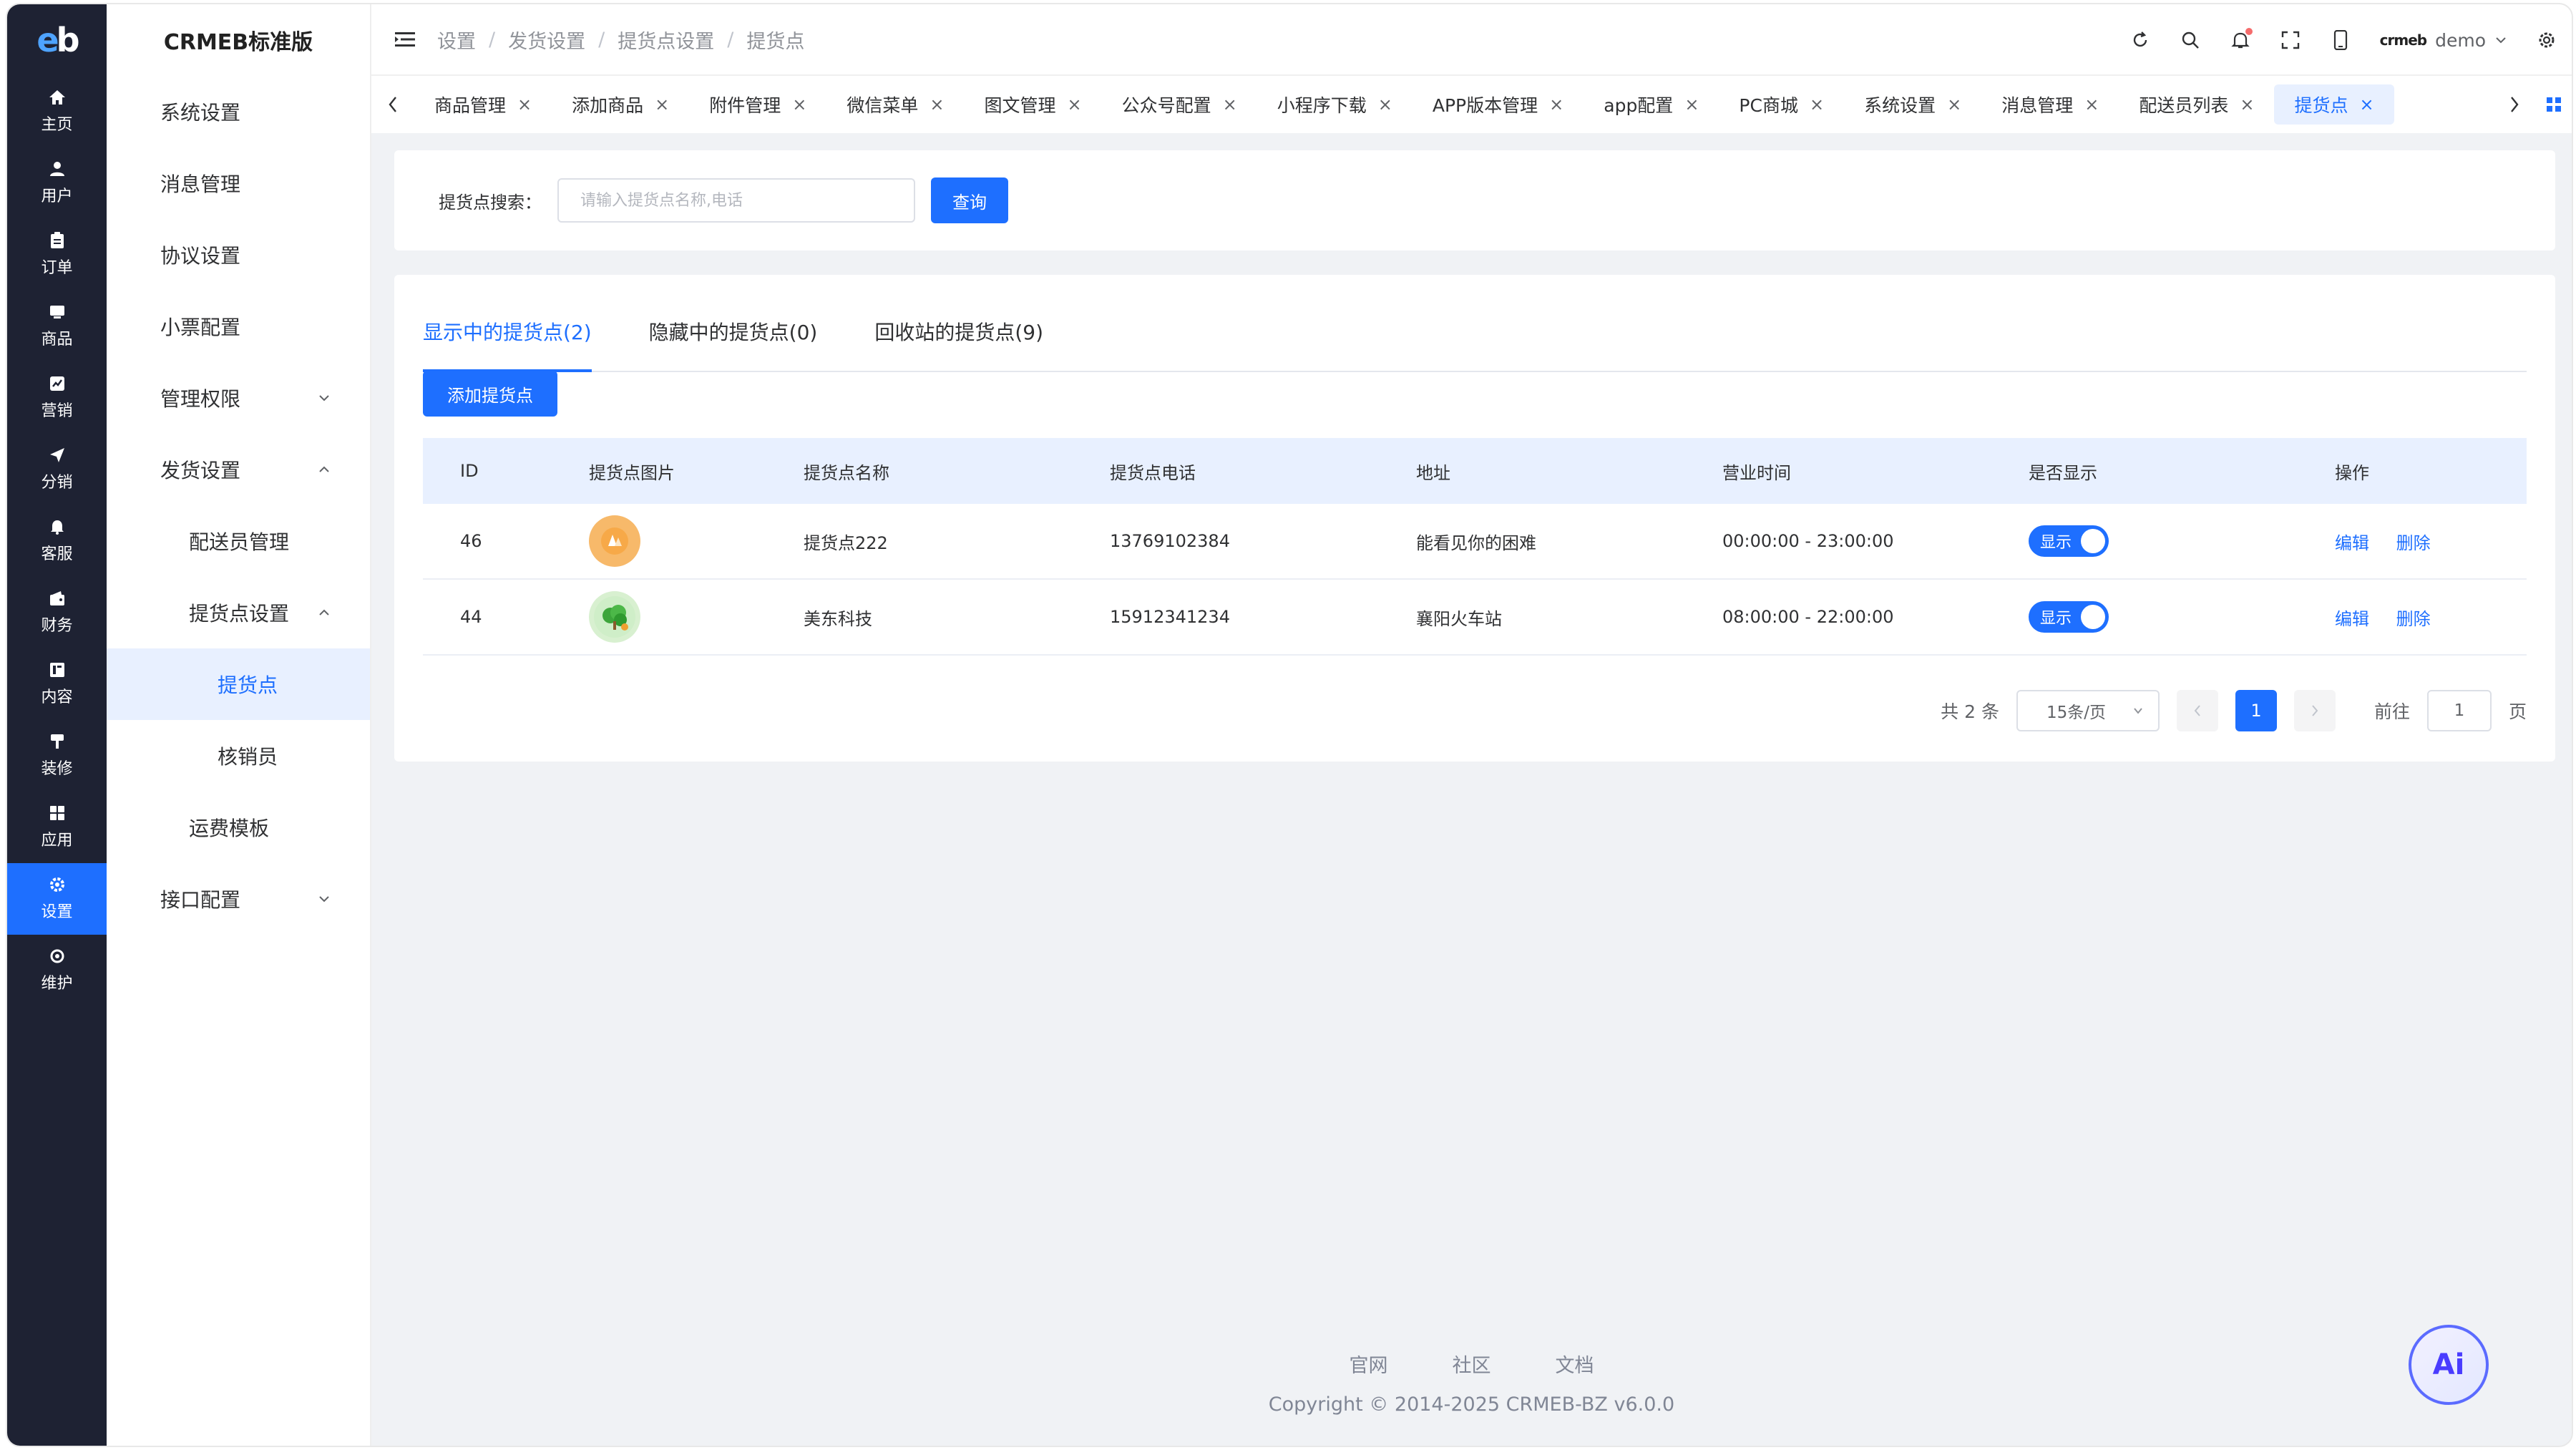  What do you see at coordinates (238, 541) in the screenshot?
I see `sidebar-item-courier: 配送员管理` at bounding box center [238, 541].